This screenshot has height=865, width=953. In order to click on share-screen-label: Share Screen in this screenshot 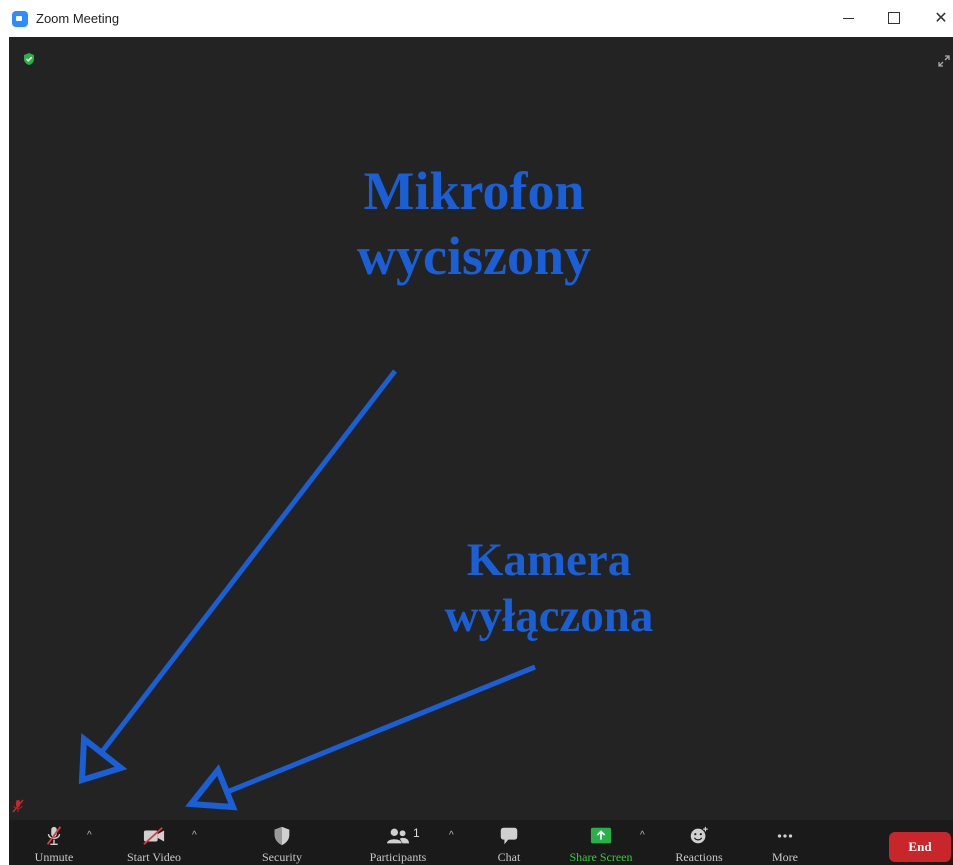, I will do `click(601, 857)`.